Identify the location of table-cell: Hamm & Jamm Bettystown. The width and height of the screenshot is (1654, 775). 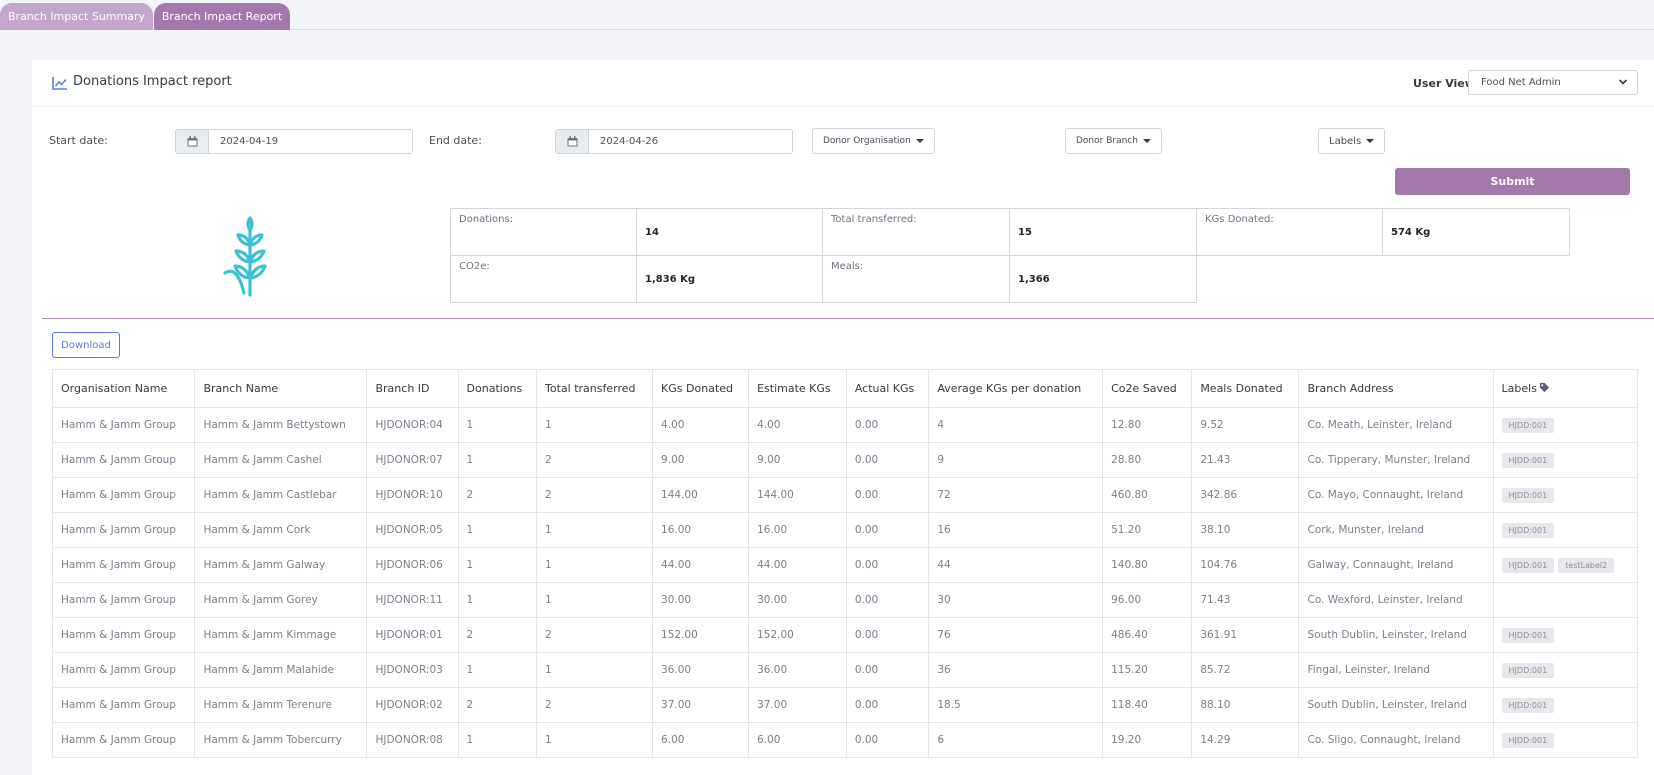
(281, 425).